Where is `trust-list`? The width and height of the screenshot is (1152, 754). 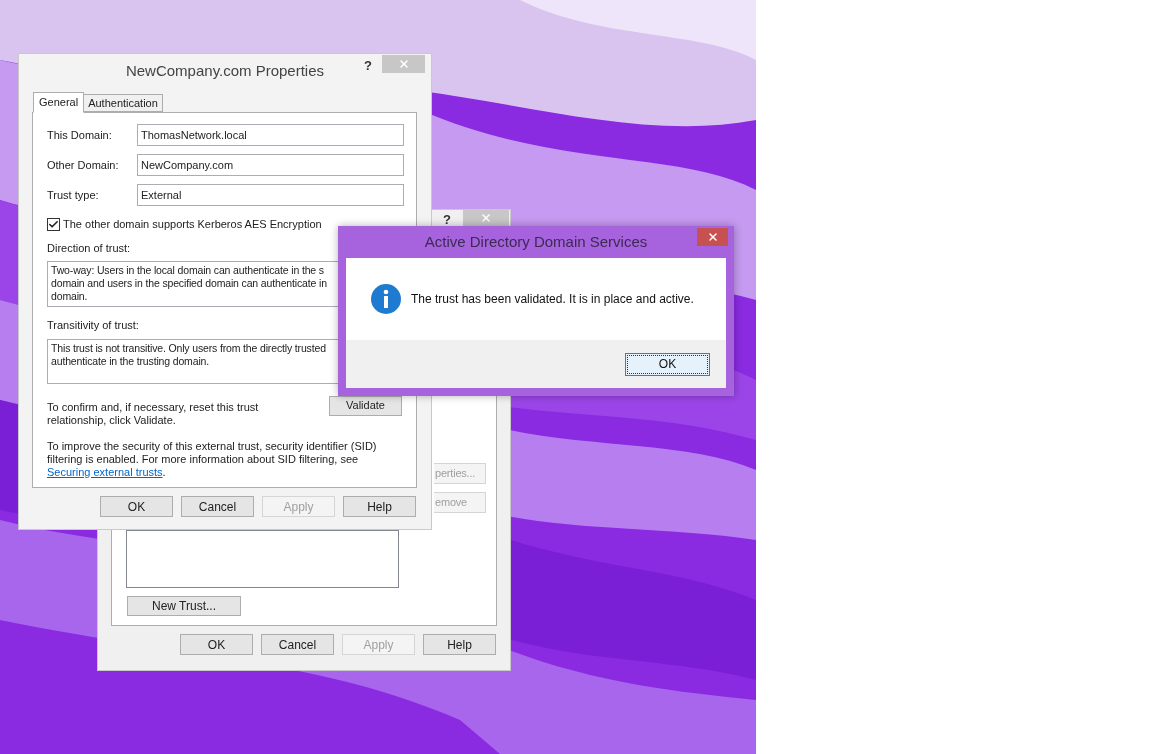
trust-list is located at coordinates (262, 559).